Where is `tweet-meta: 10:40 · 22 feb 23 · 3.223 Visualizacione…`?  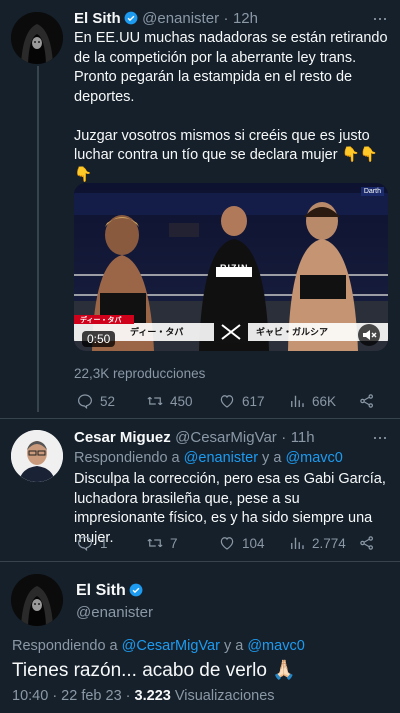
tweet-meta: 10:40 · 22 feb 23 · 3.223 Visualizacione… is located at coordinates (143, 696).